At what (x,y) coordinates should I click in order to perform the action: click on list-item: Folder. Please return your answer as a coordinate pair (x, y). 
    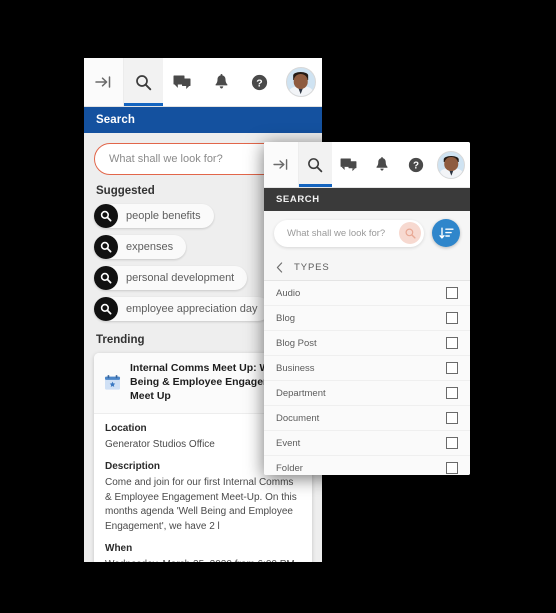
    Looking at the image, I should click on (367, 465).